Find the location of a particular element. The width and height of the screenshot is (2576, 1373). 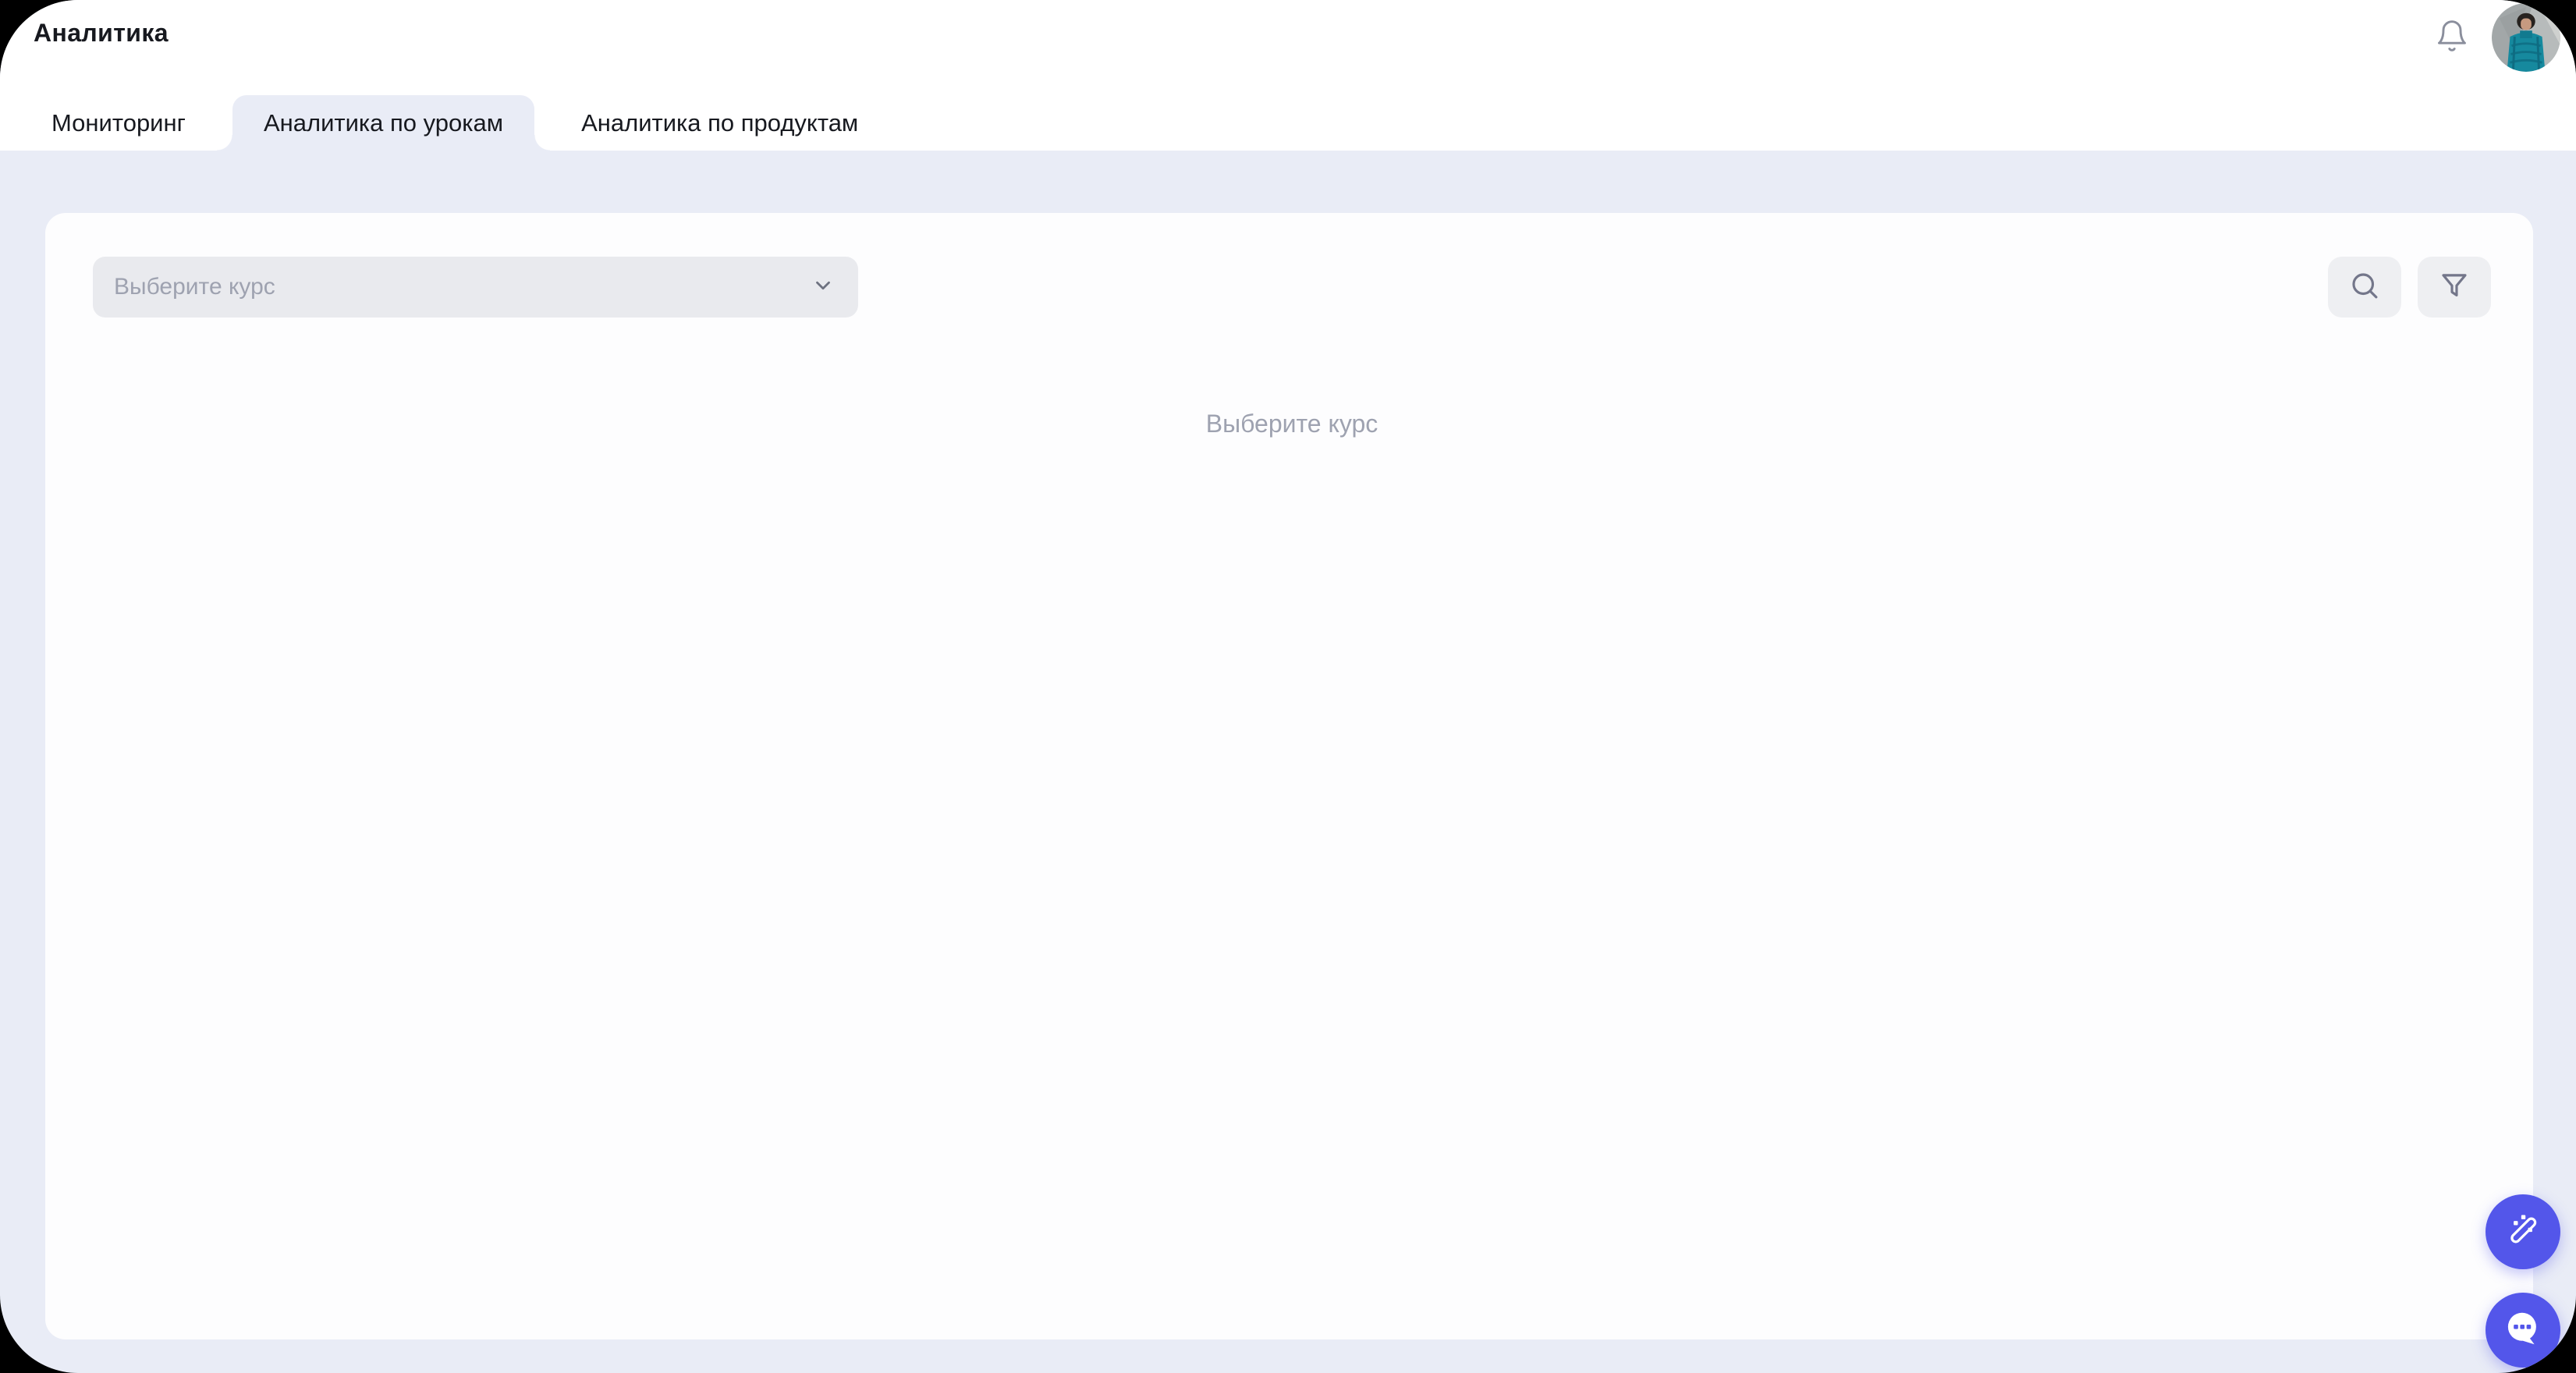

tab-label: Аналитика по урокам is located at coordinates (383, 122).